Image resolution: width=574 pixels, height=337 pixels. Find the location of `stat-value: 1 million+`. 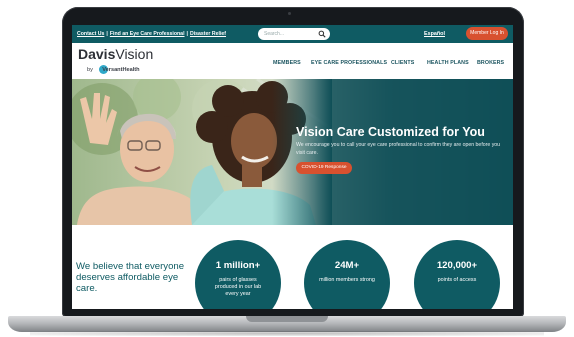

stat-value: 1 million+ is located at coordinates (238, 265).